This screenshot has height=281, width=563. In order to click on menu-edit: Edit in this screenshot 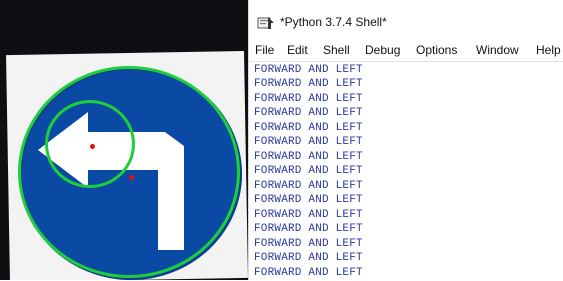, I will do `click(297, 50)`.